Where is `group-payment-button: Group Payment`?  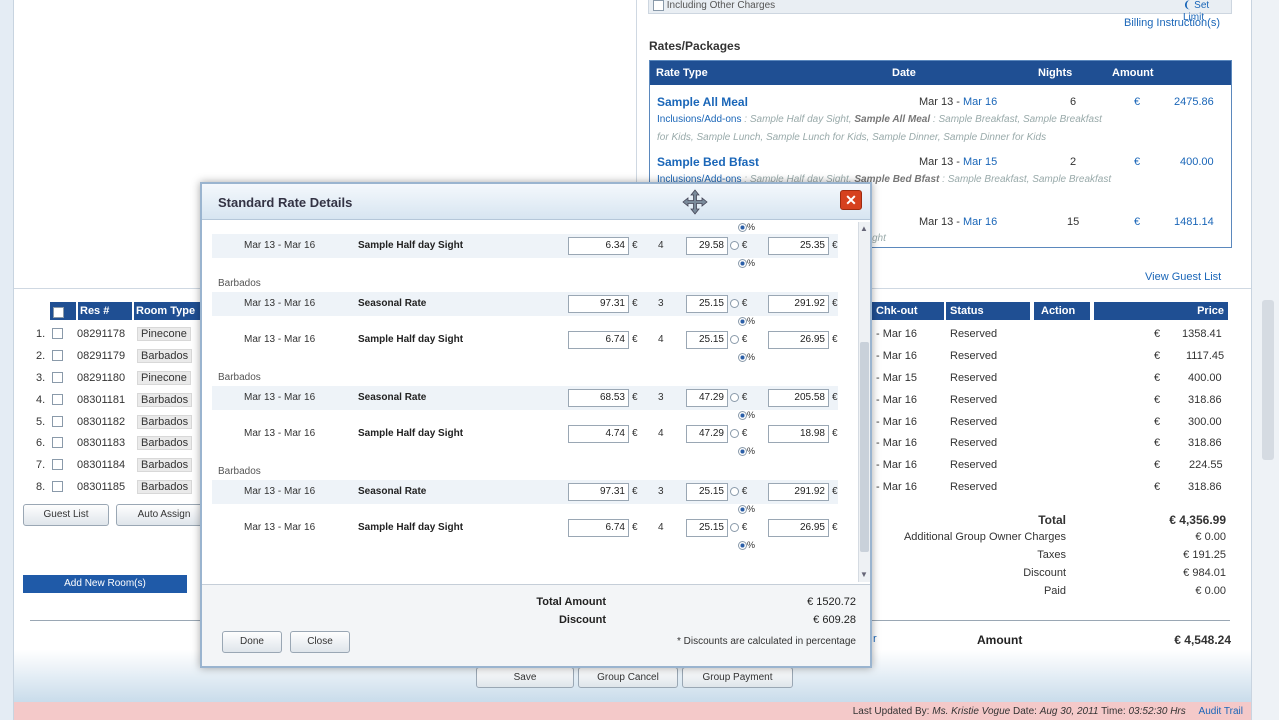 group-payment-button: Group Payment is located at coordinates (737, 677).